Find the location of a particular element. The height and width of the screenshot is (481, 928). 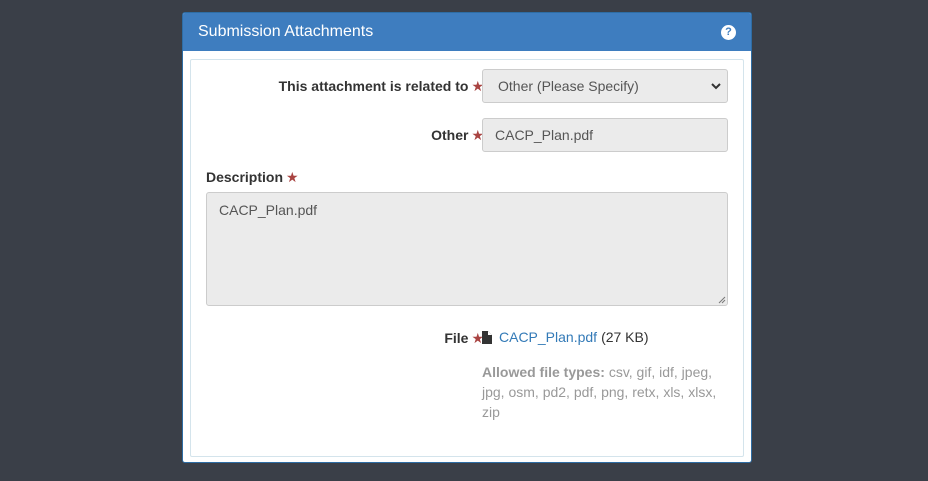

other-label: Other ★ is located at coordinates (457, 135).